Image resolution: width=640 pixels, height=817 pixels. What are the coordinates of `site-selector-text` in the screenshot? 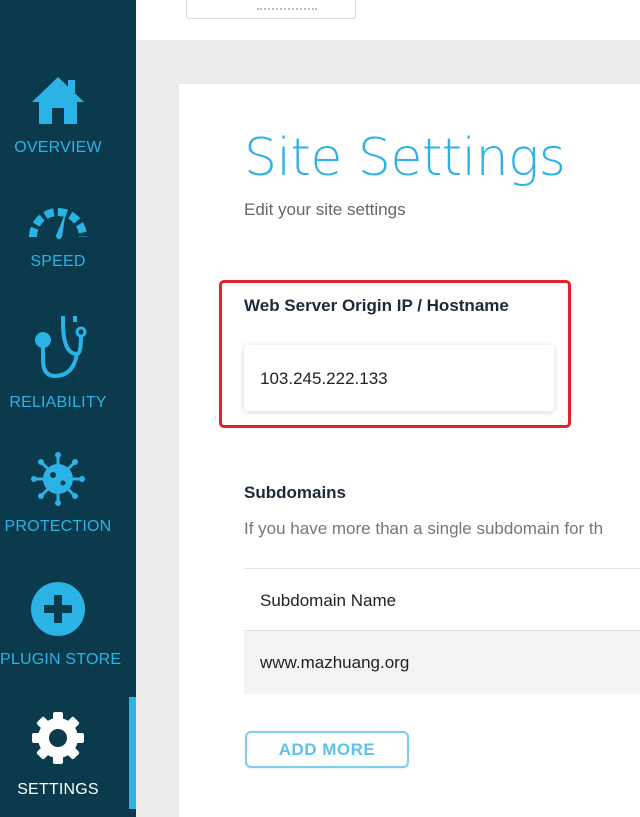 It's located at (287, 6).